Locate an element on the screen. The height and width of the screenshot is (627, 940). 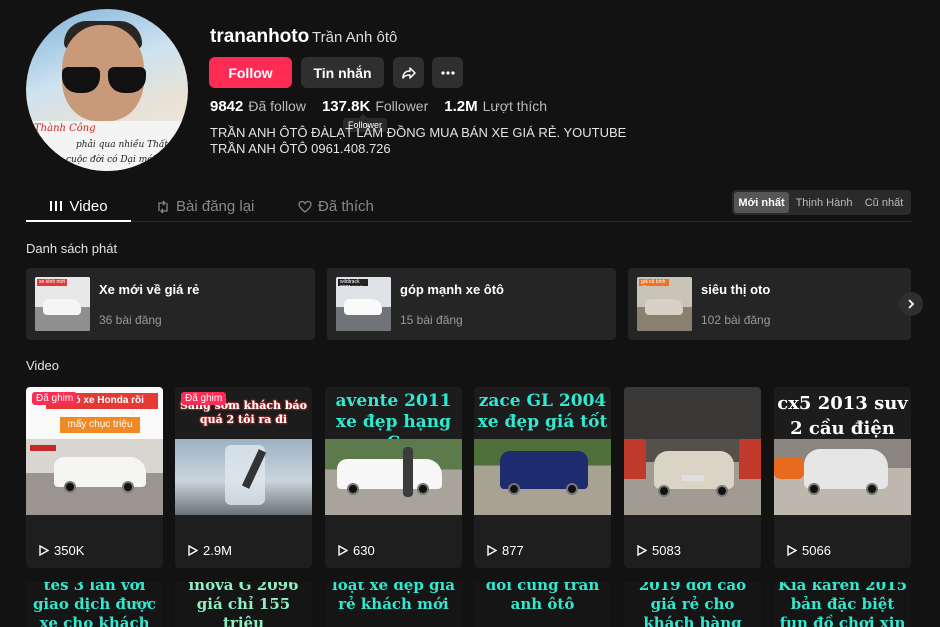
stat-likes: 1.2M Lượt thích is located at coordinates (496, 106).